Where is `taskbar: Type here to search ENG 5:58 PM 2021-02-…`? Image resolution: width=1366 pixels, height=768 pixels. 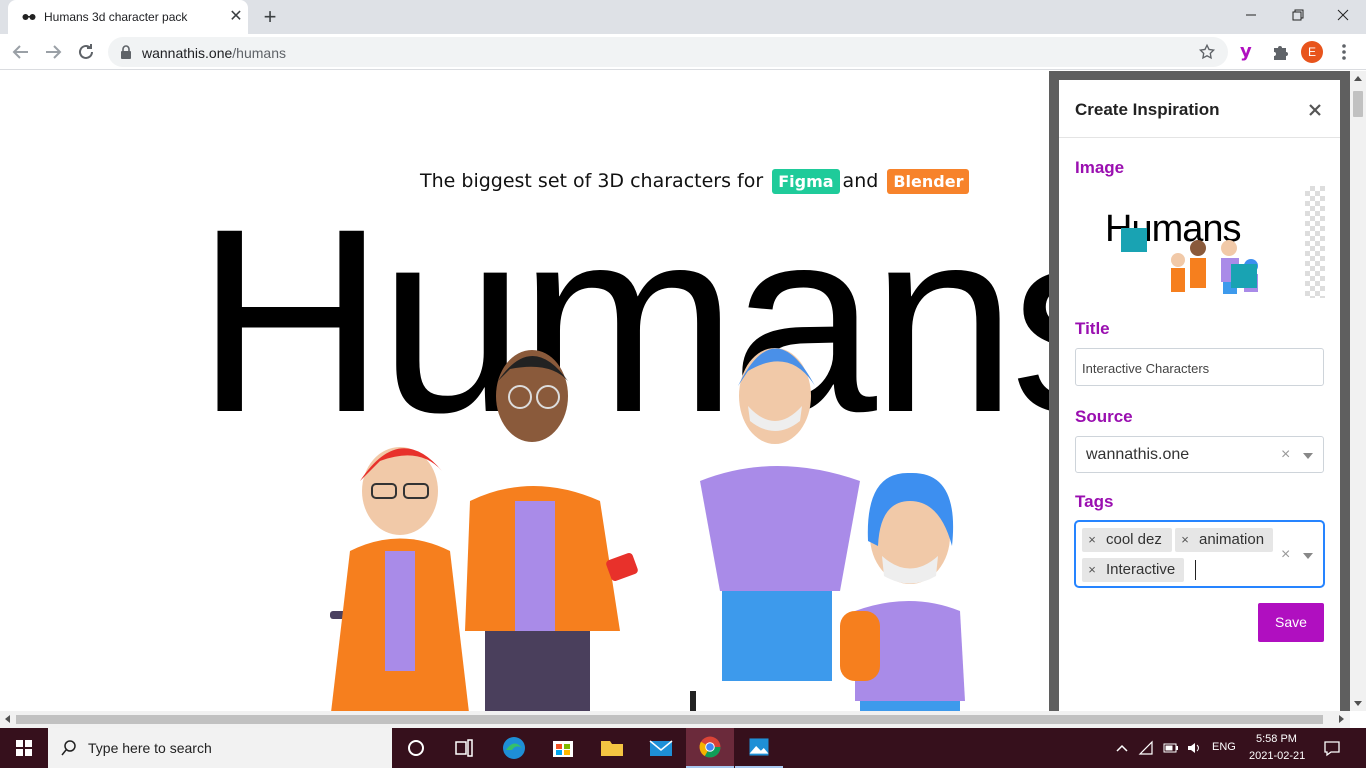 taskbar: Type here to search ENG 5:58 PM 2021-02-… is located at coordinates (683, 748).